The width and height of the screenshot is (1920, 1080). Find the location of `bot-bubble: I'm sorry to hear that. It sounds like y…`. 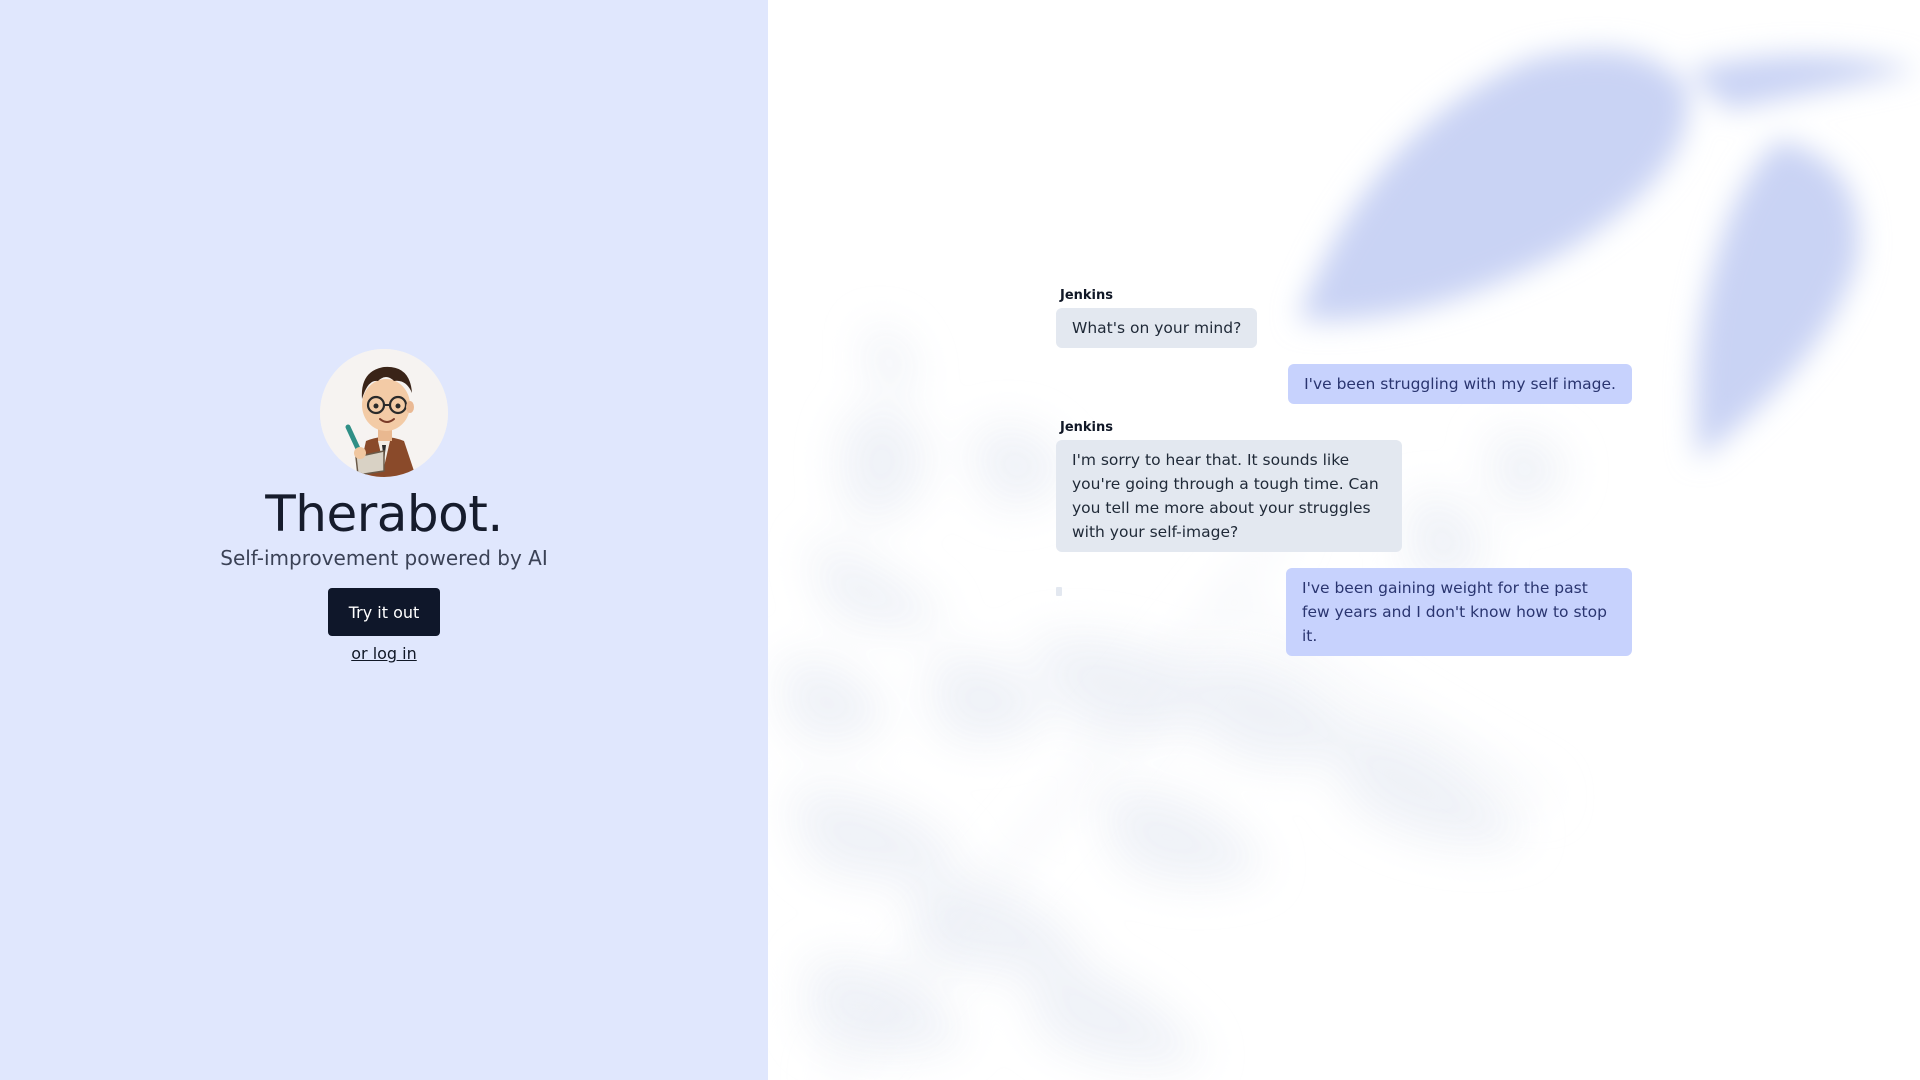

bot-bubble: I'm sorry to hear that. It sounds like y… is located at coordinates (1229, 496).